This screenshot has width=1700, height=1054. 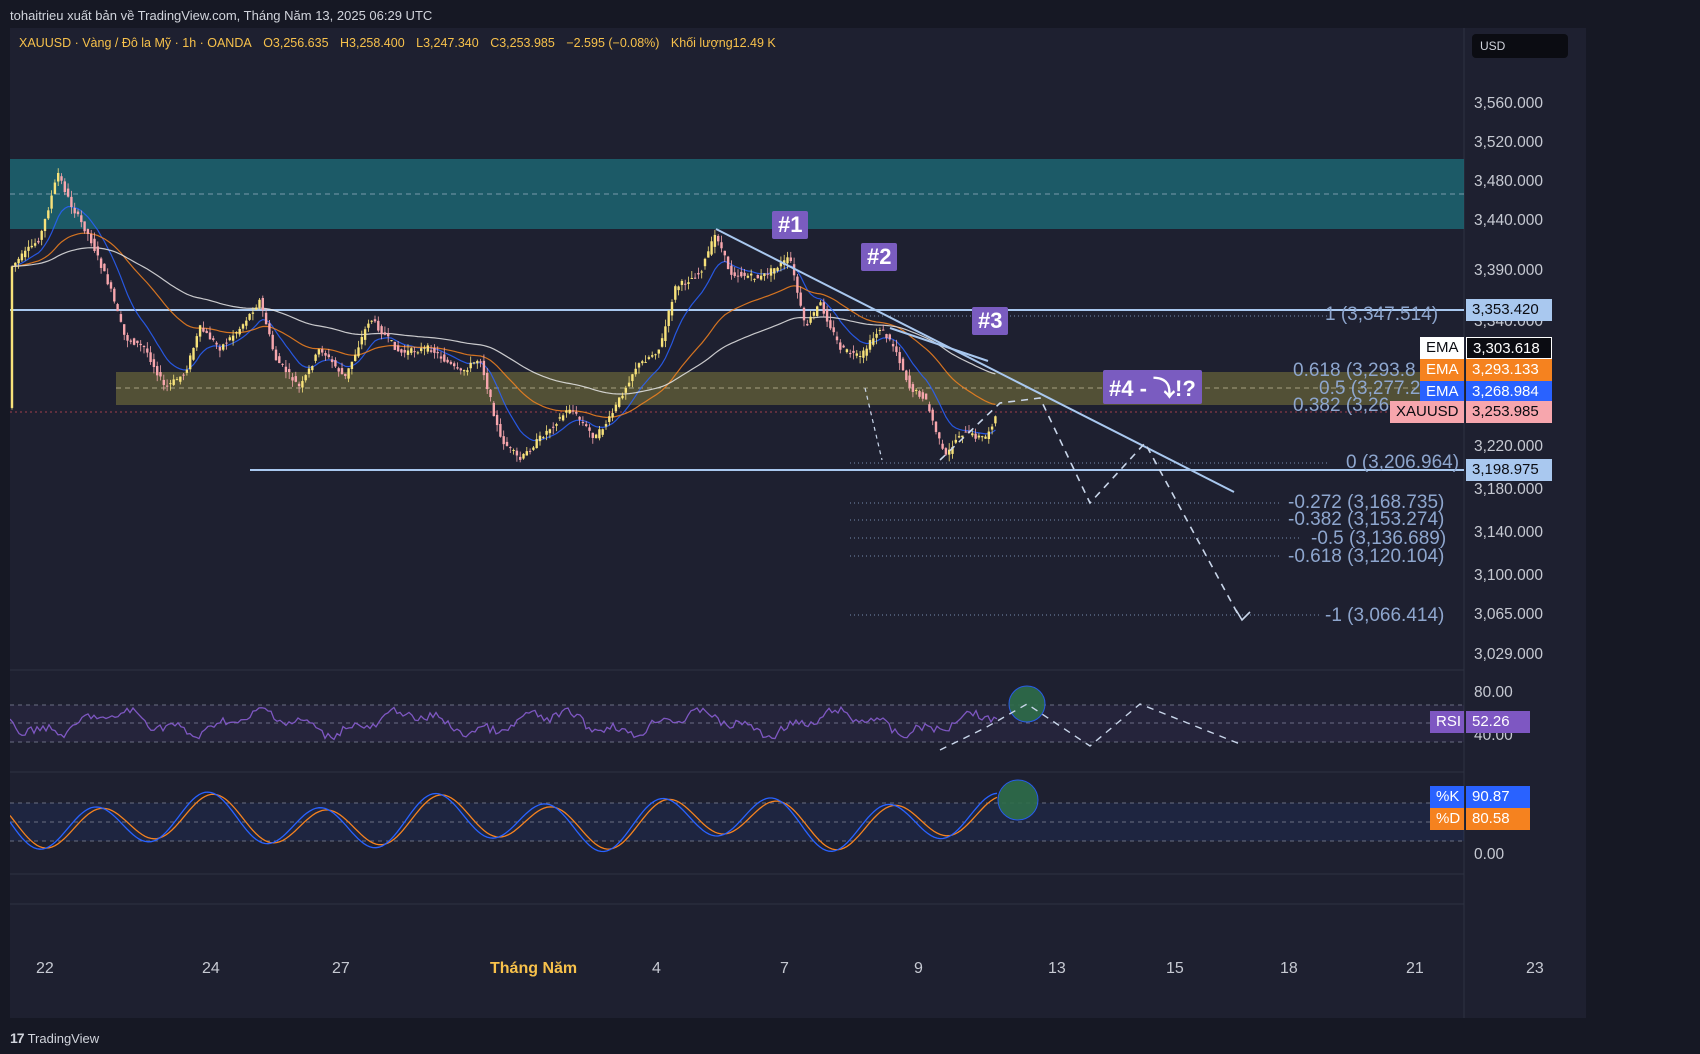 I want to click on ema-white-label: EMA, so click(x=1442, y=348).